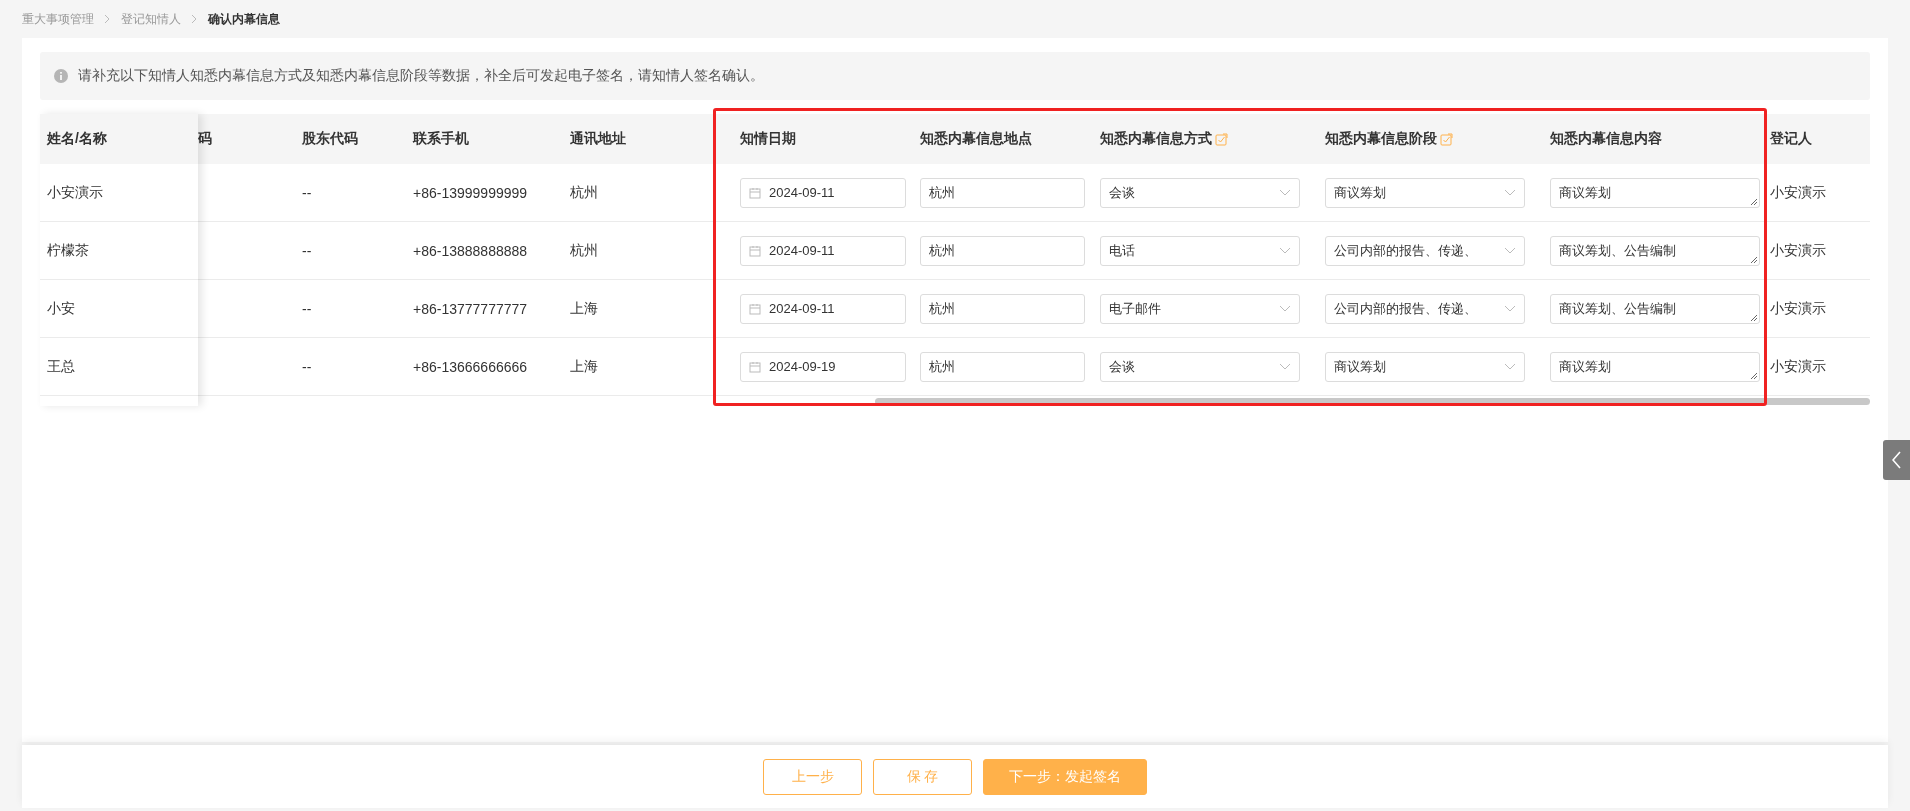  Describe the element at coordinates (75, 192) in the screenshot. I see `name-cell-text: 小安演示` at that location.